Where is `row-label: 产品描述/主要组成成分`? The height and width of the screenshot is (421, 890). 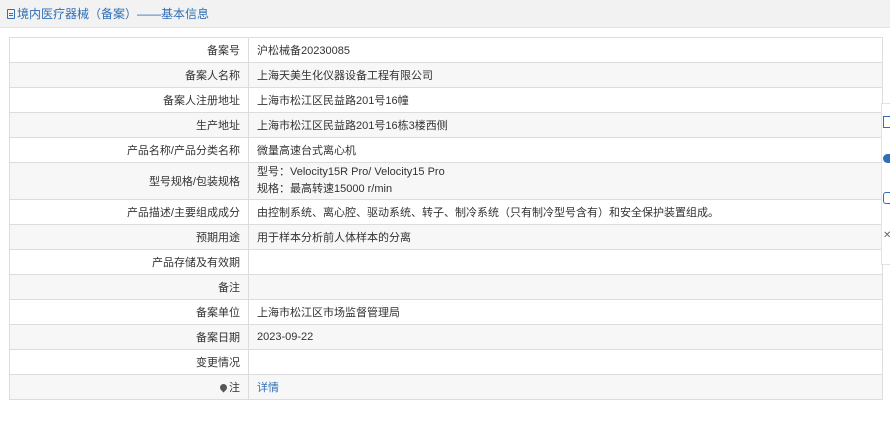
row-label: 产品描述/主要组成成分 is located at coordinates (129, 212).